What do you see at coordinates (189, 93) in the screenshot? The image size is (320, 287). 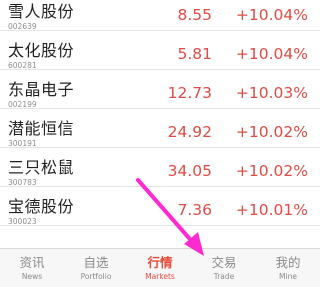 I see `stock-price: 12.73` at bounding box center [189, 93].